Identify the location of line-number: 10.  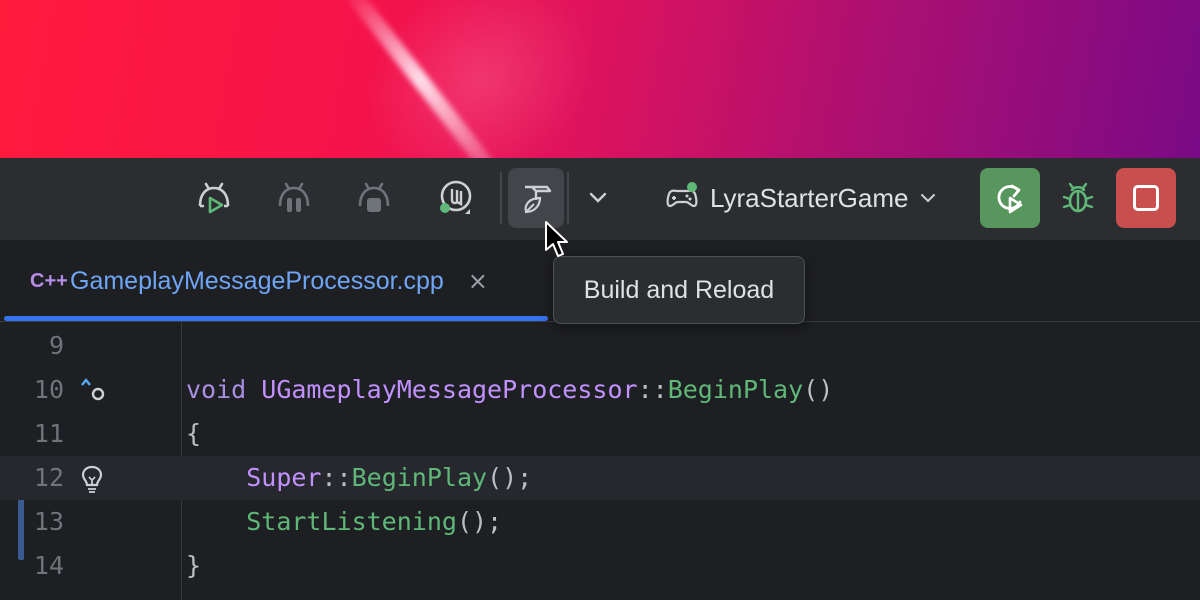
(48, 389).